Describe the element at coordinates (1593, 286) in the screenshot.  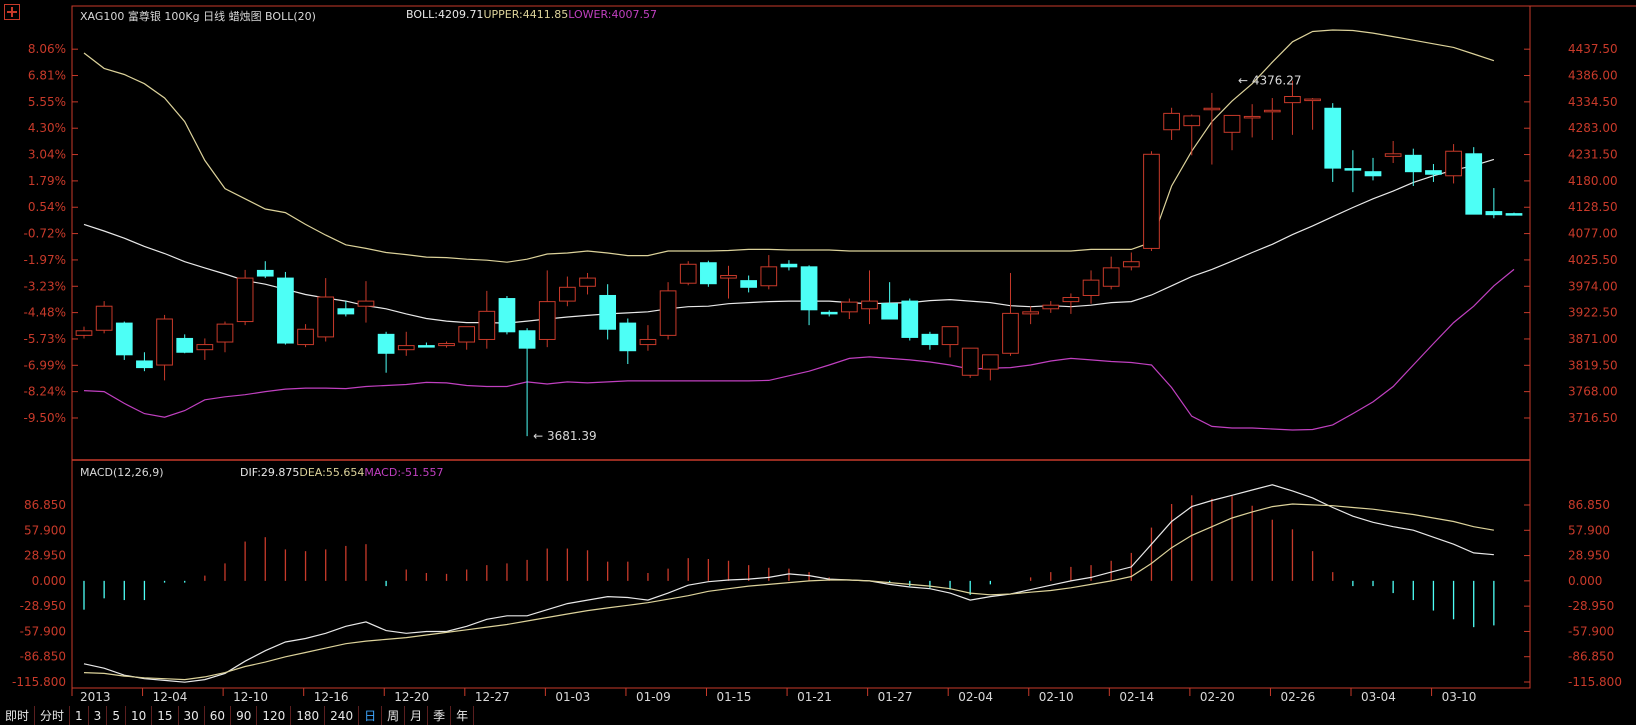
I see `price-tick-label: 3974.00` at that location.